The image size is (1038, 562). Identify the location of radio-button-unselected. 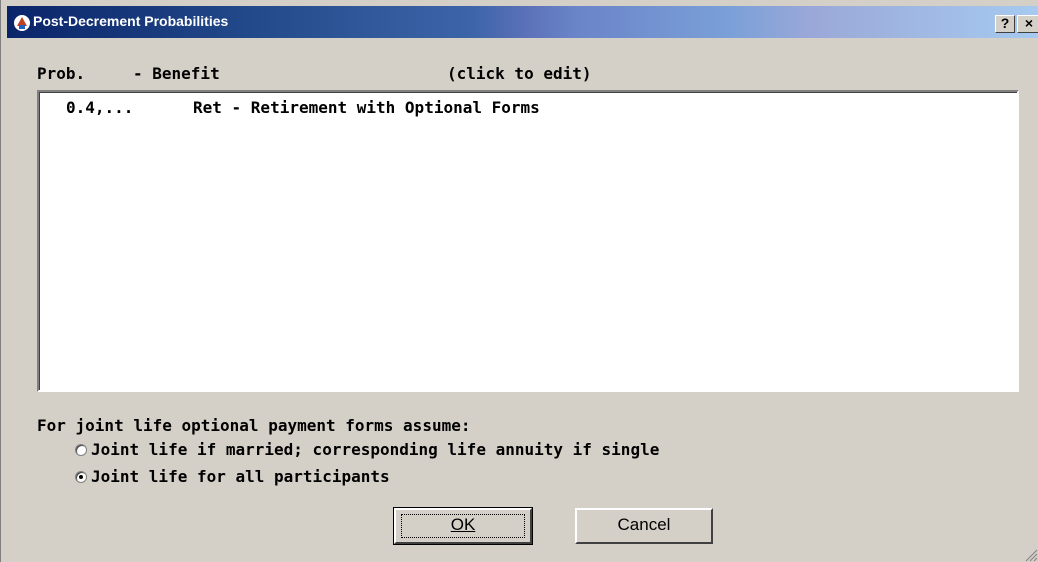
(81, 450).